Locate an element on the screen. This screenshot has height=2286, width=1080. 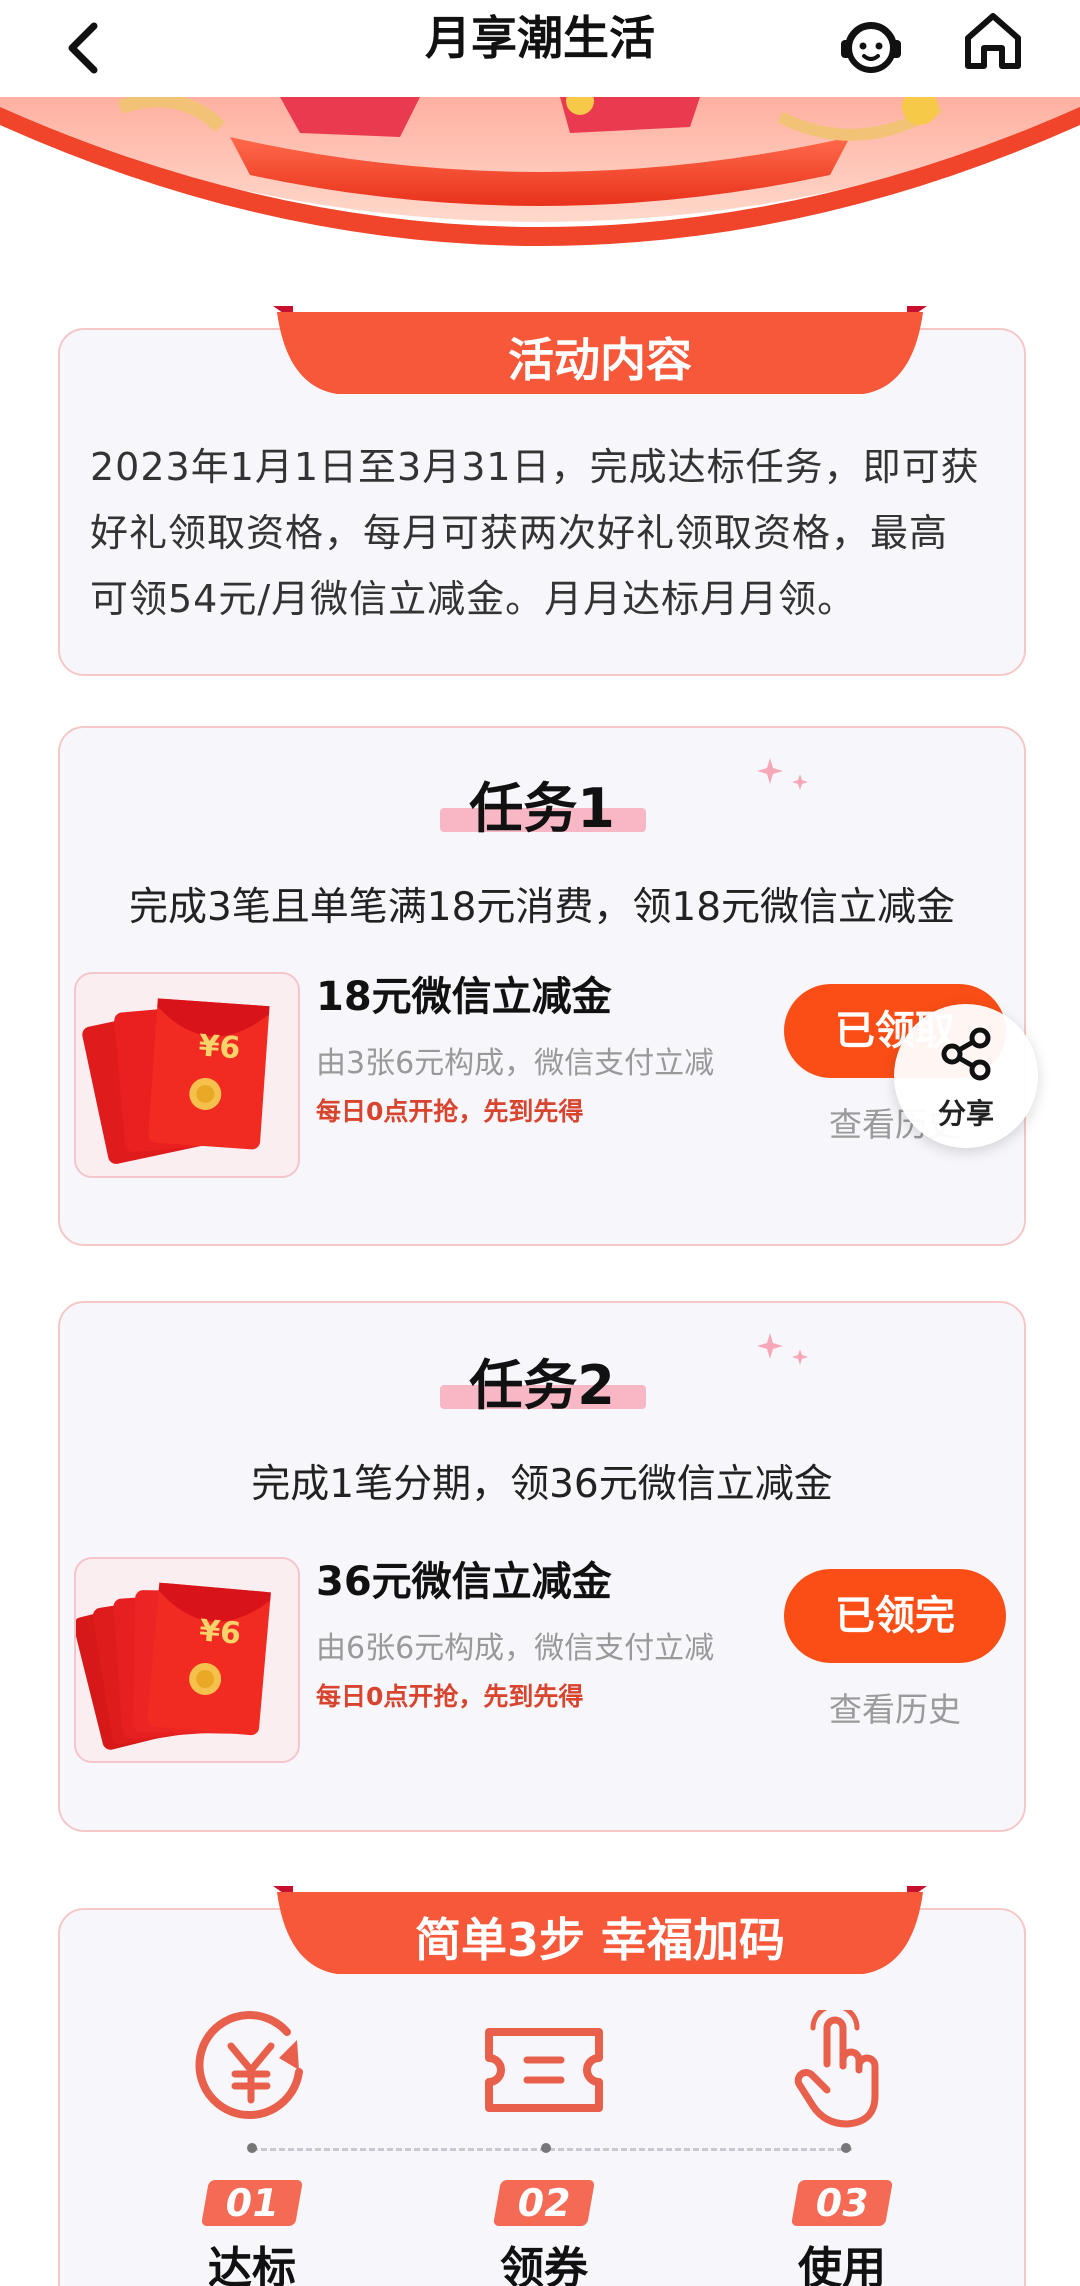
step-number: 01 is located at coordinates (252, 2203).